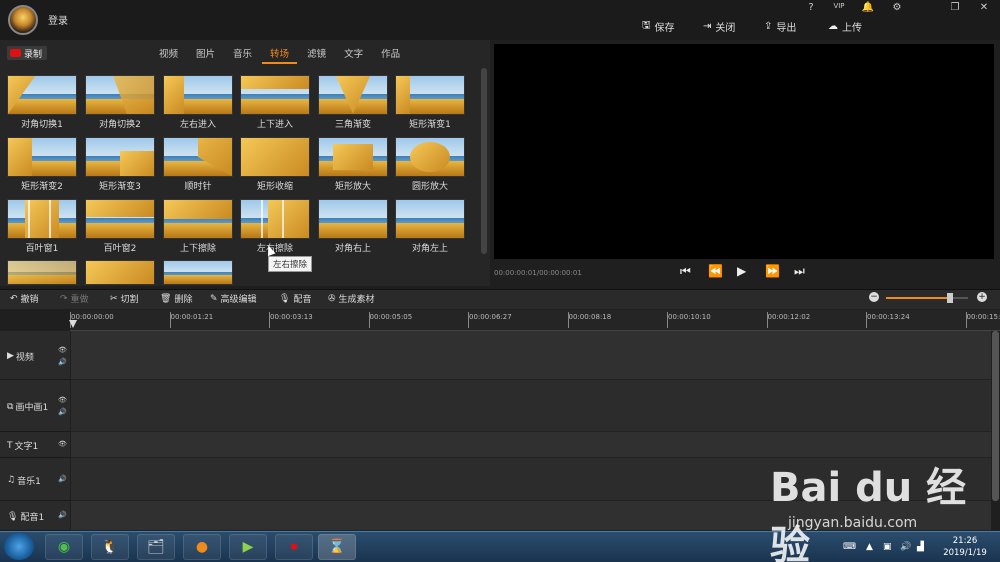 This screenshot has width=1000, height=562. Describe the element at coordinates (202, 547) in the screenshot. I see `taskbar-app-firefox: ●` at that location.